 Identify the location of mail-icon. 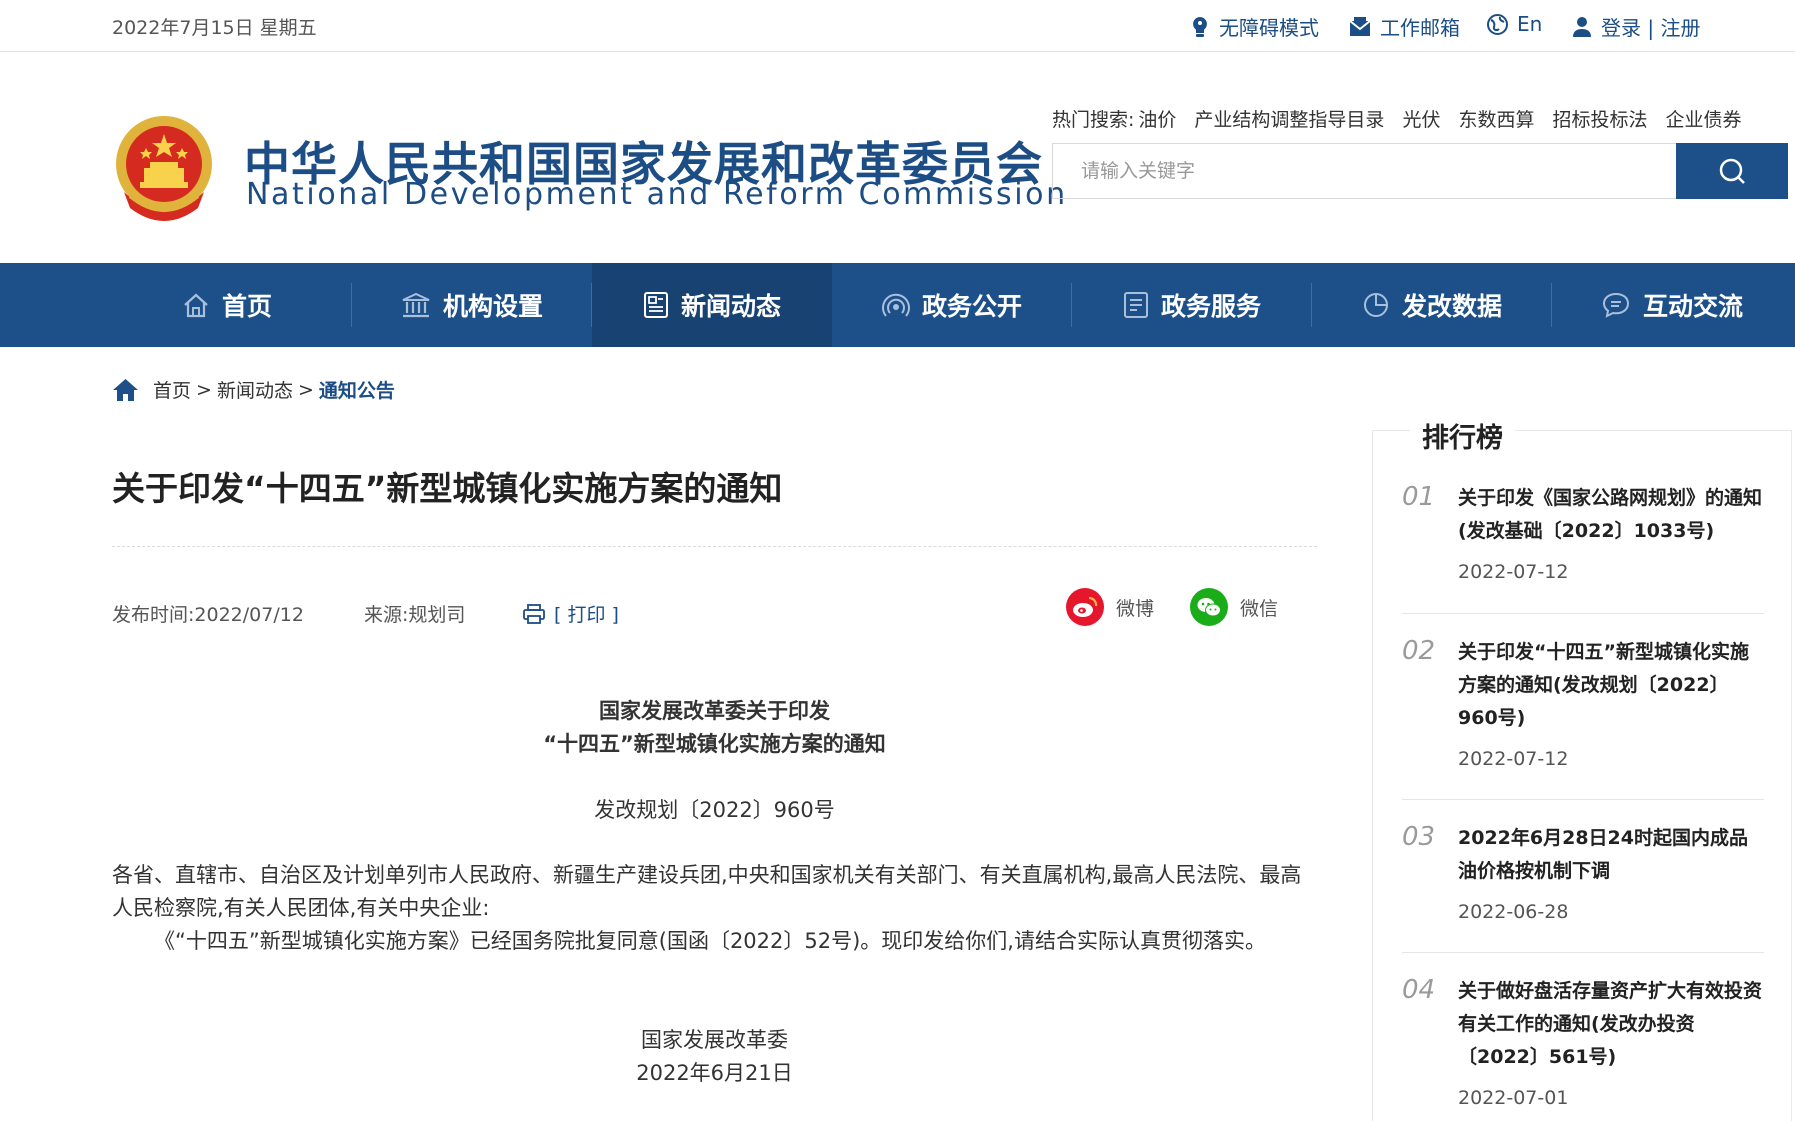
(1360, 26).